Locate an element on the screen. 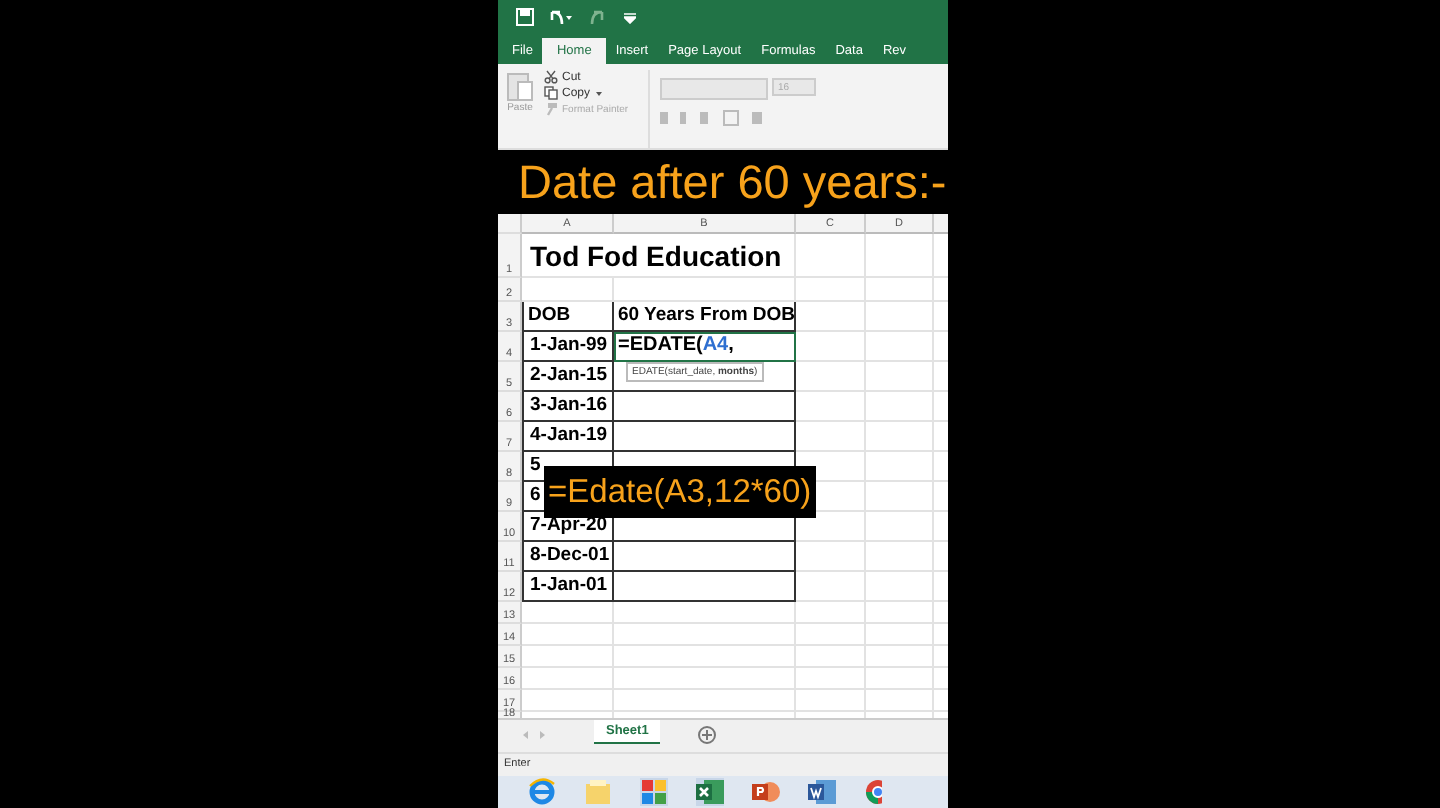 The width and height of the screenshot is (1440, 808). customize-icon is located at coordinates (630, 17).